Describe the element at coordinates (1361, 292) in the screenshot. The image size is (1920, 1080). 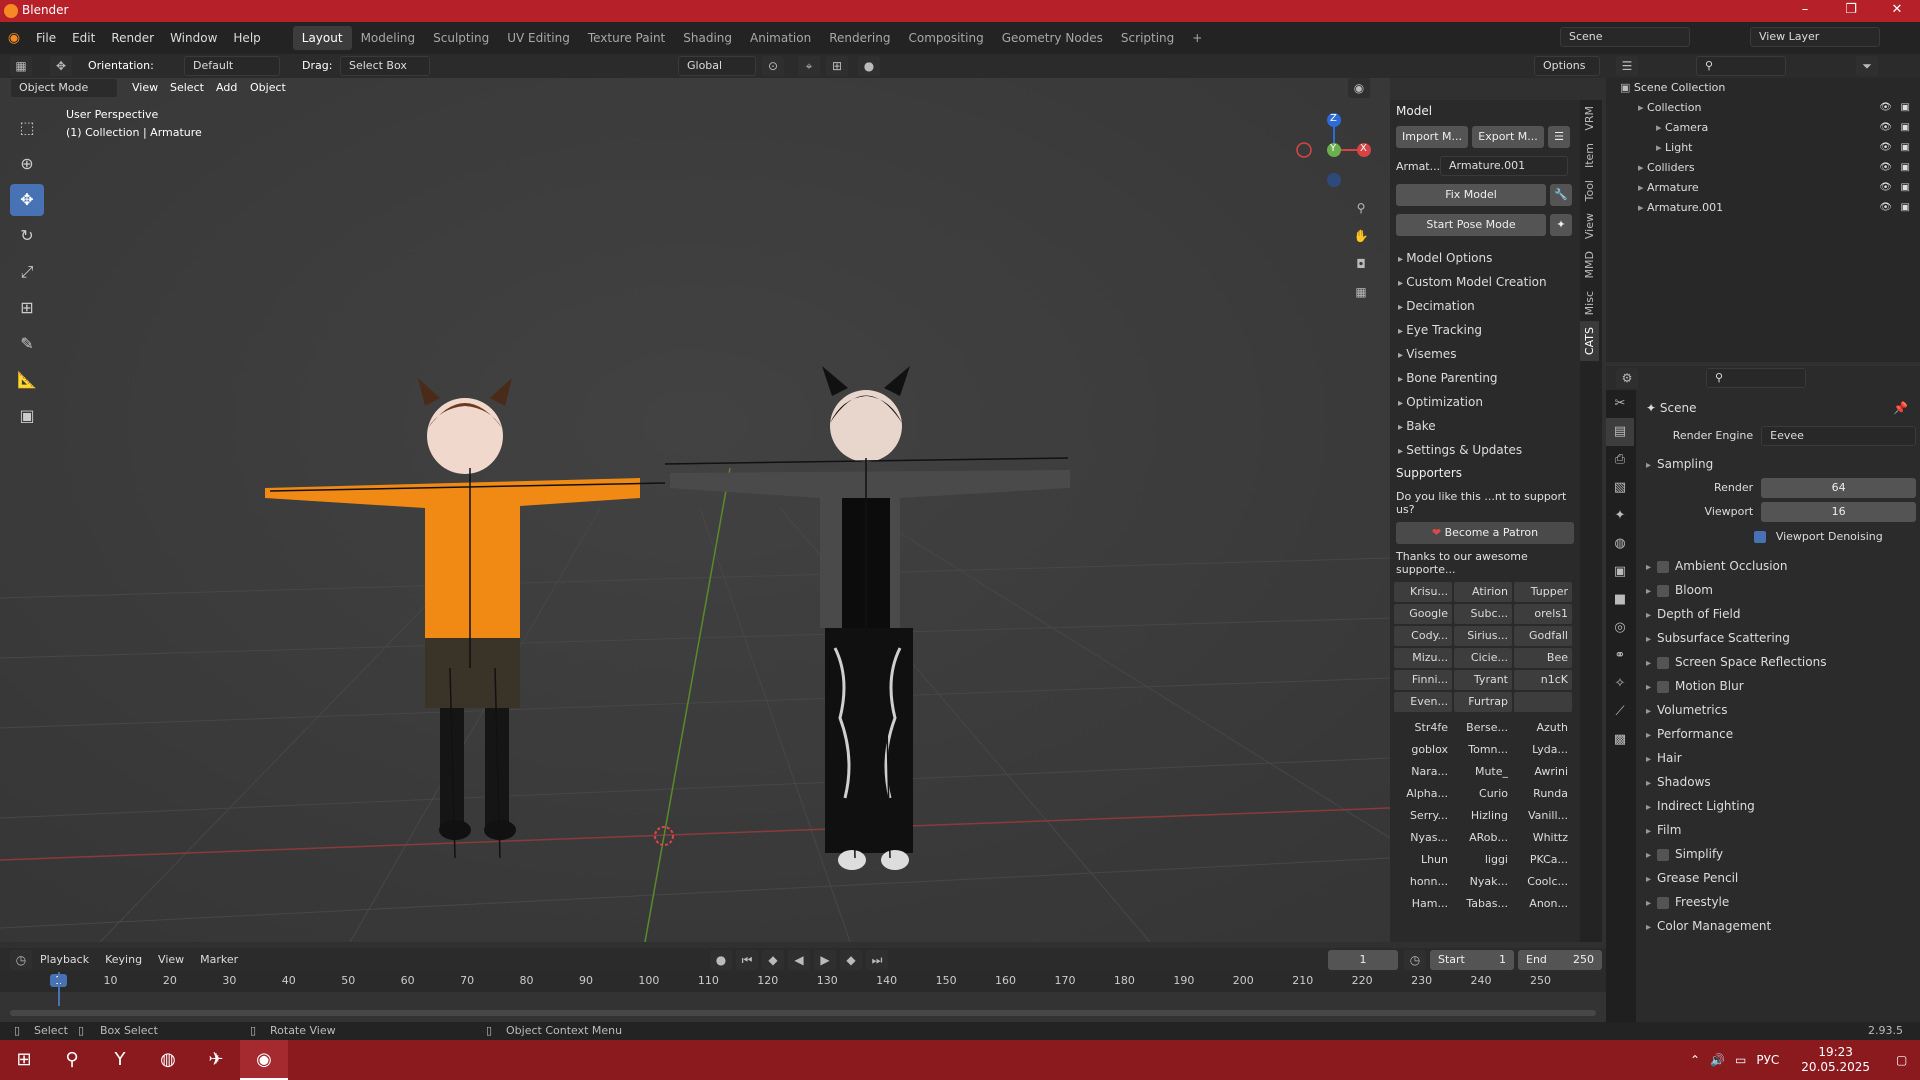
I see `ortho-grid-icon: ▦` at that location.